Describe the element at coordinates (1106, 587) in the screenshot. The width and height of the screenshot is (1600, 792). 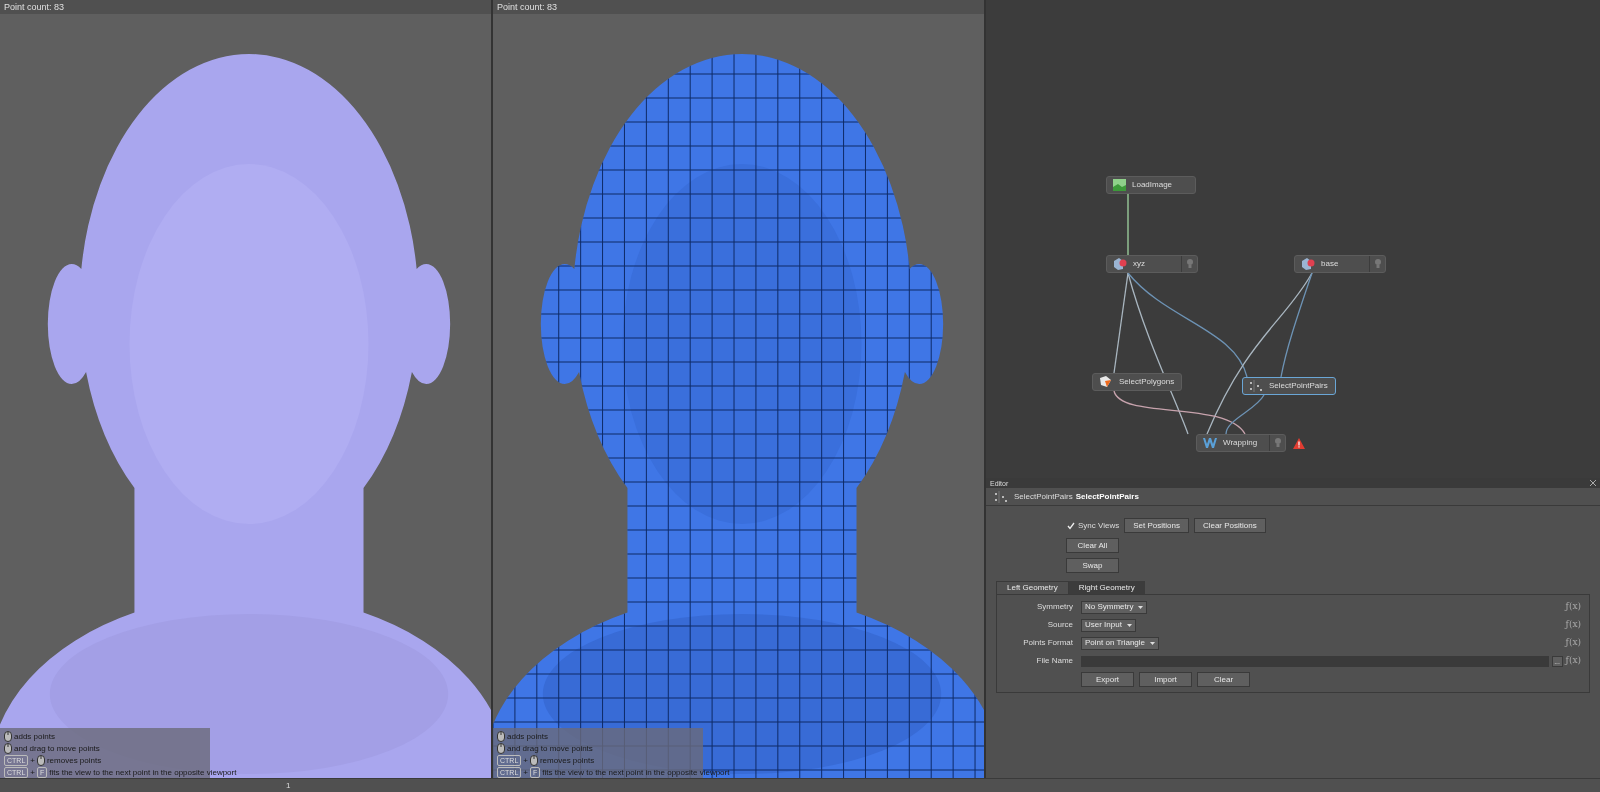
I see `geometry-tab: Right Geometry` at that location.